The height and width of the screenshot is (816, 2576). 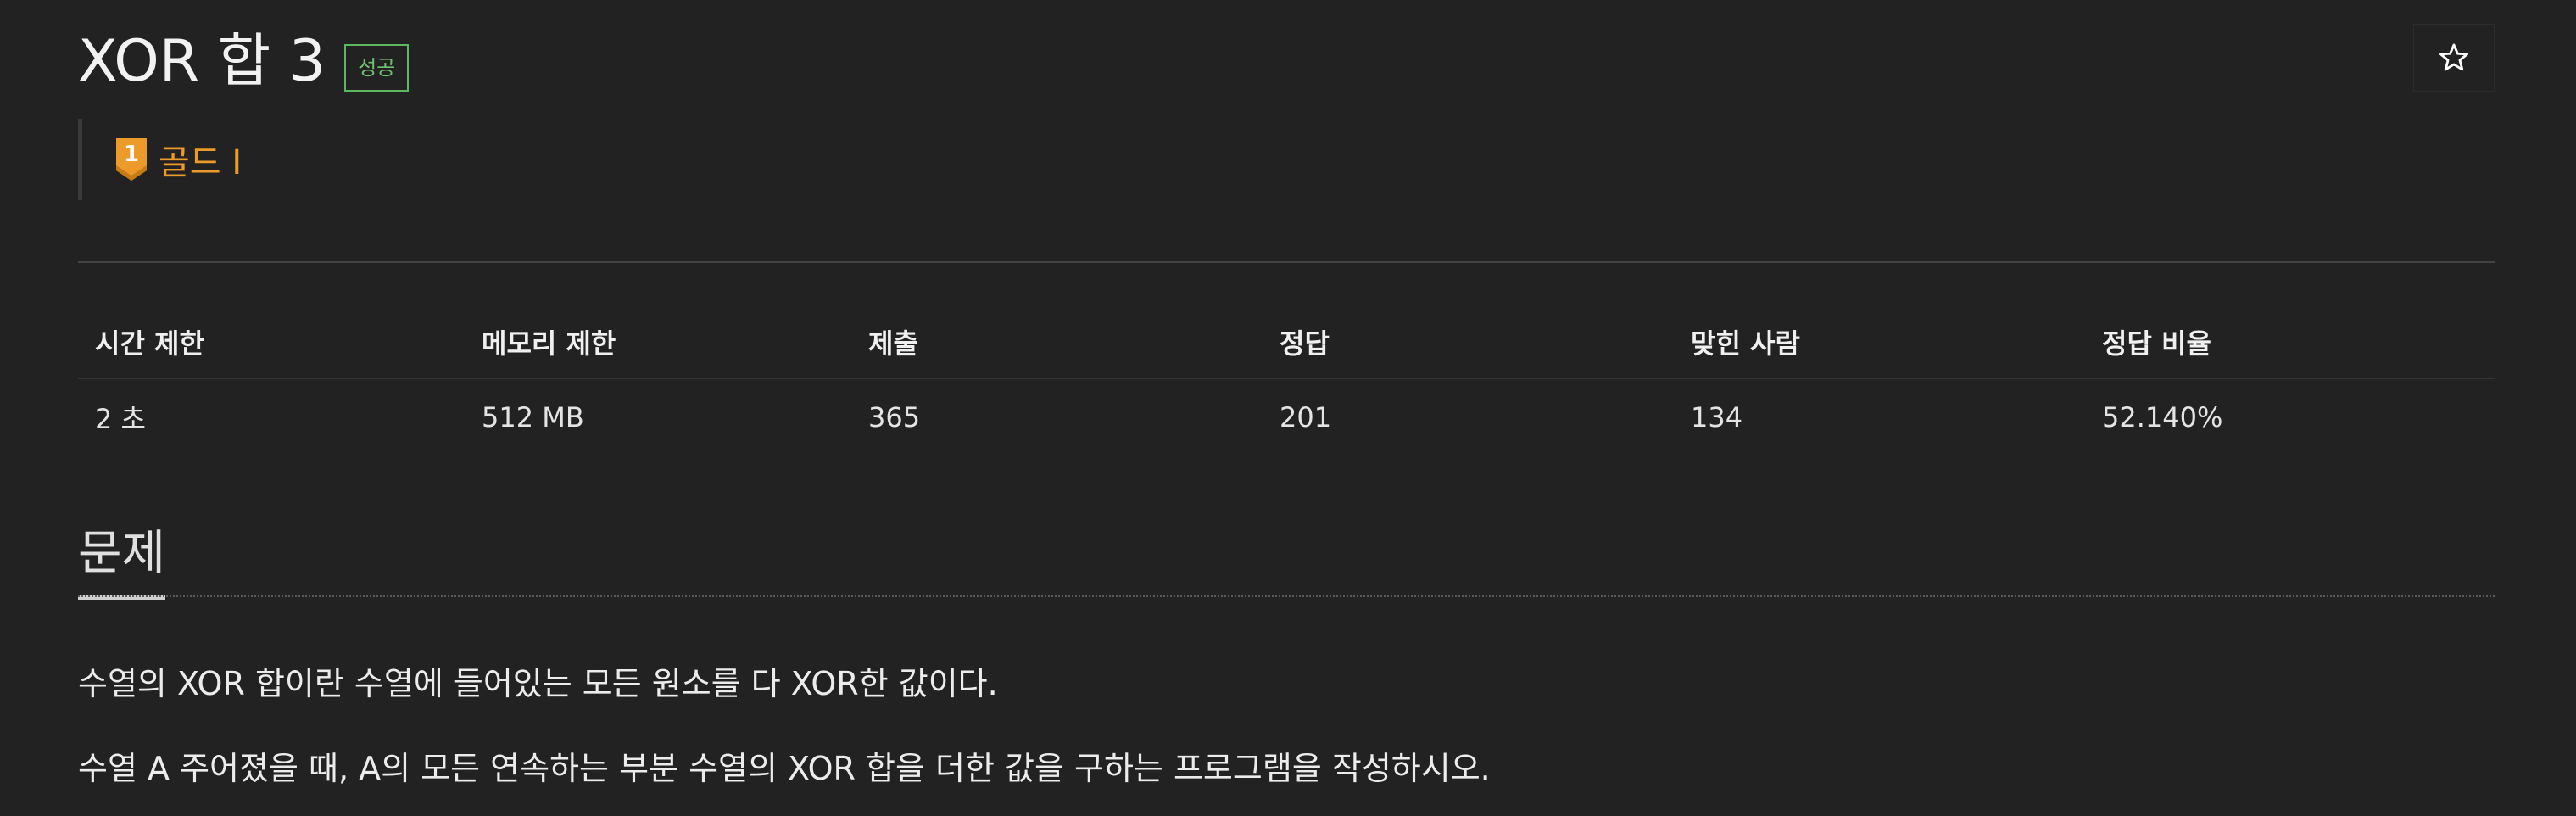 I want to click on gold-tier-badge-icon: 1, so click(x=131, y=159).